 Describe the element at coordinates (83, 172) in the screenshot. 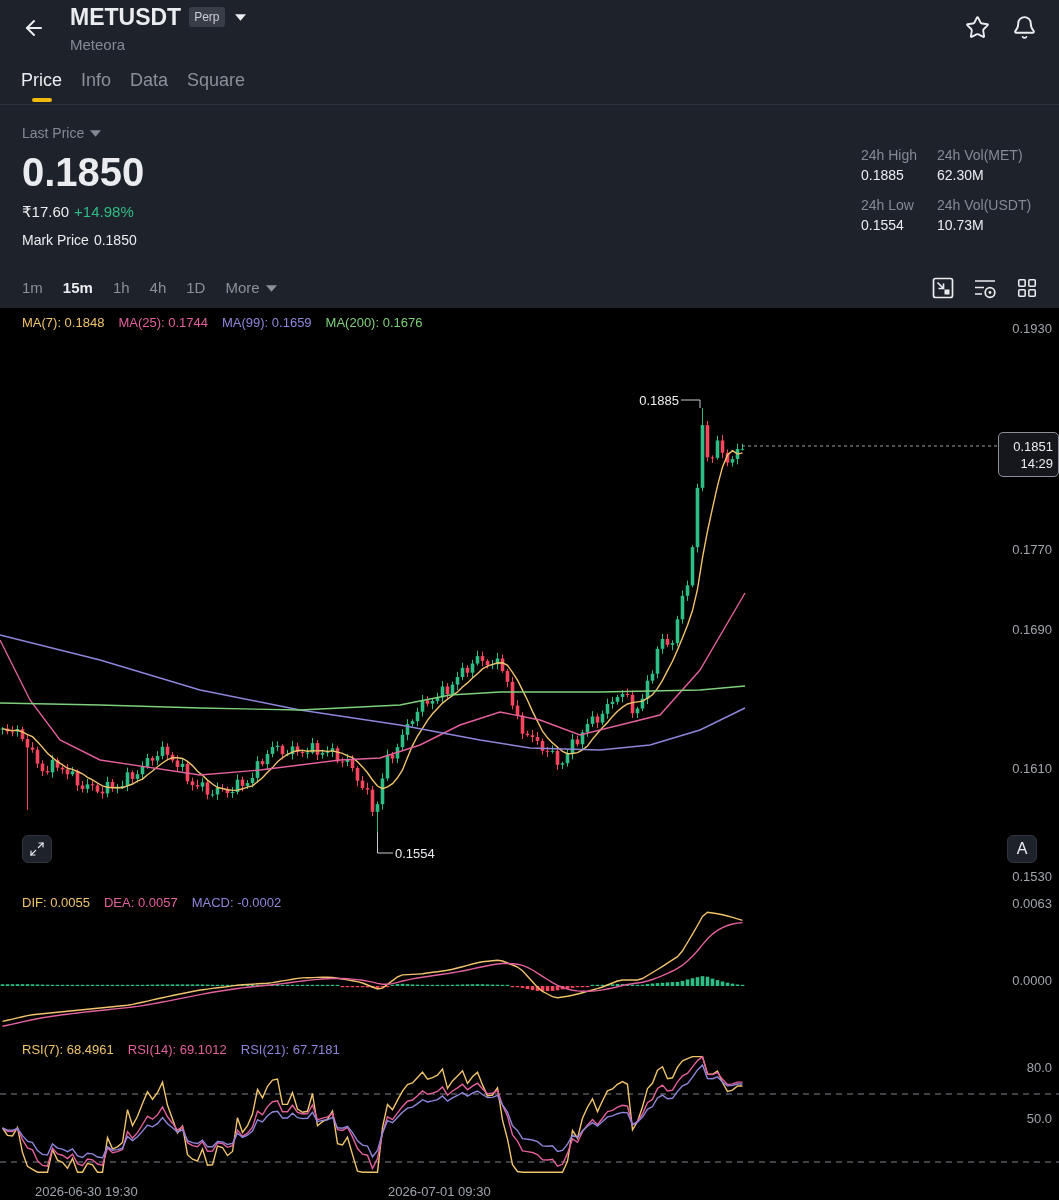

I see `last-price: 0.1850` at that location.